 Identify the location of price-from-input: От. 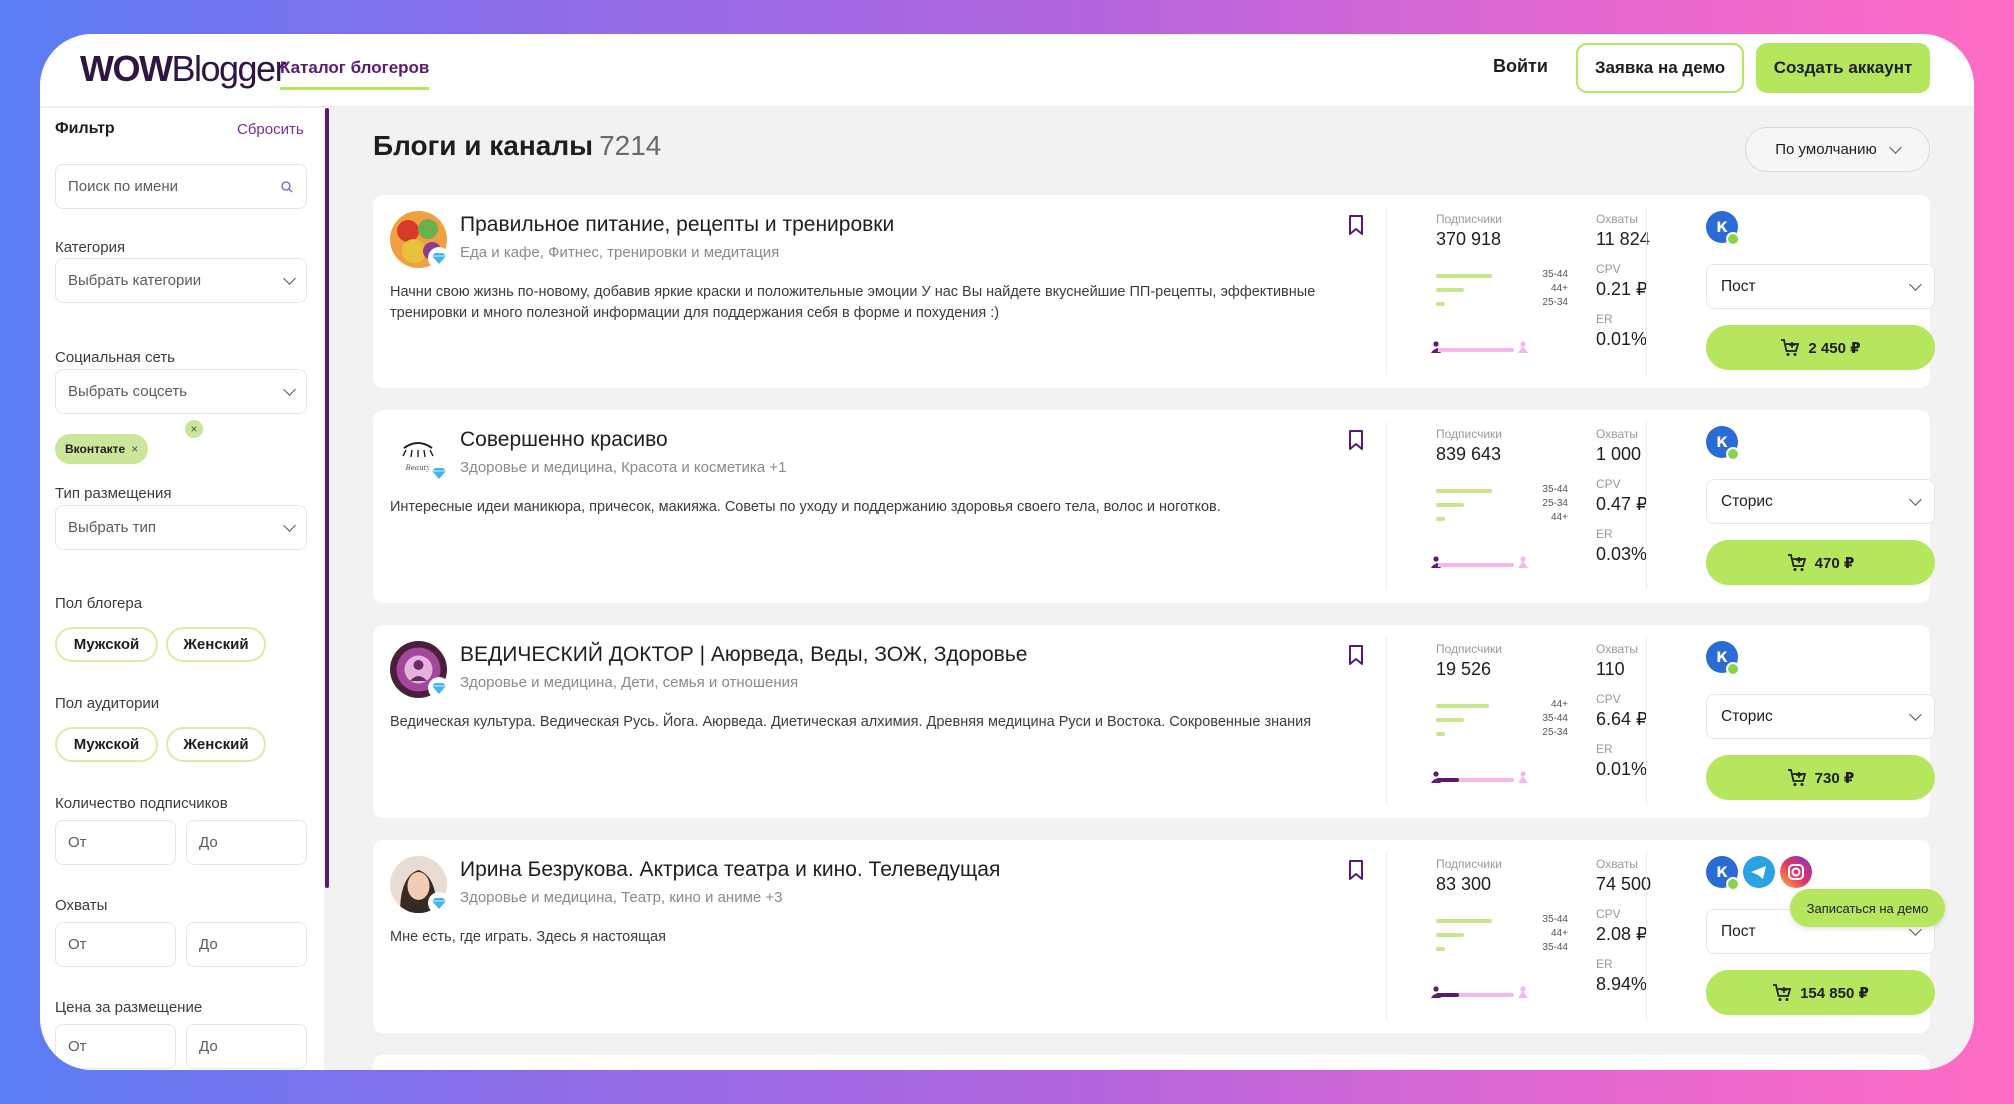
(115, 1046).